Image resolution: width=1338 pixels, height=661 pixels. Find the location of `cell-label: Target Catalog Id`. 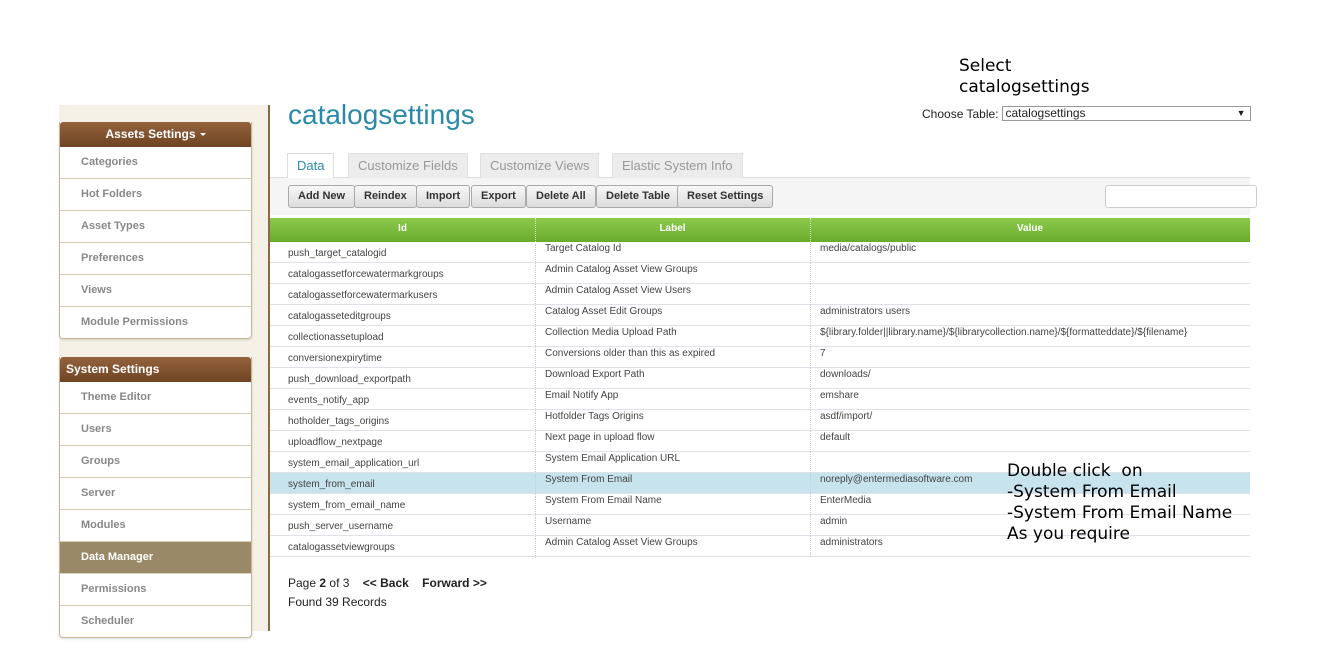

cell-label: Target Catalog Id is located at coordinates (673, 252).